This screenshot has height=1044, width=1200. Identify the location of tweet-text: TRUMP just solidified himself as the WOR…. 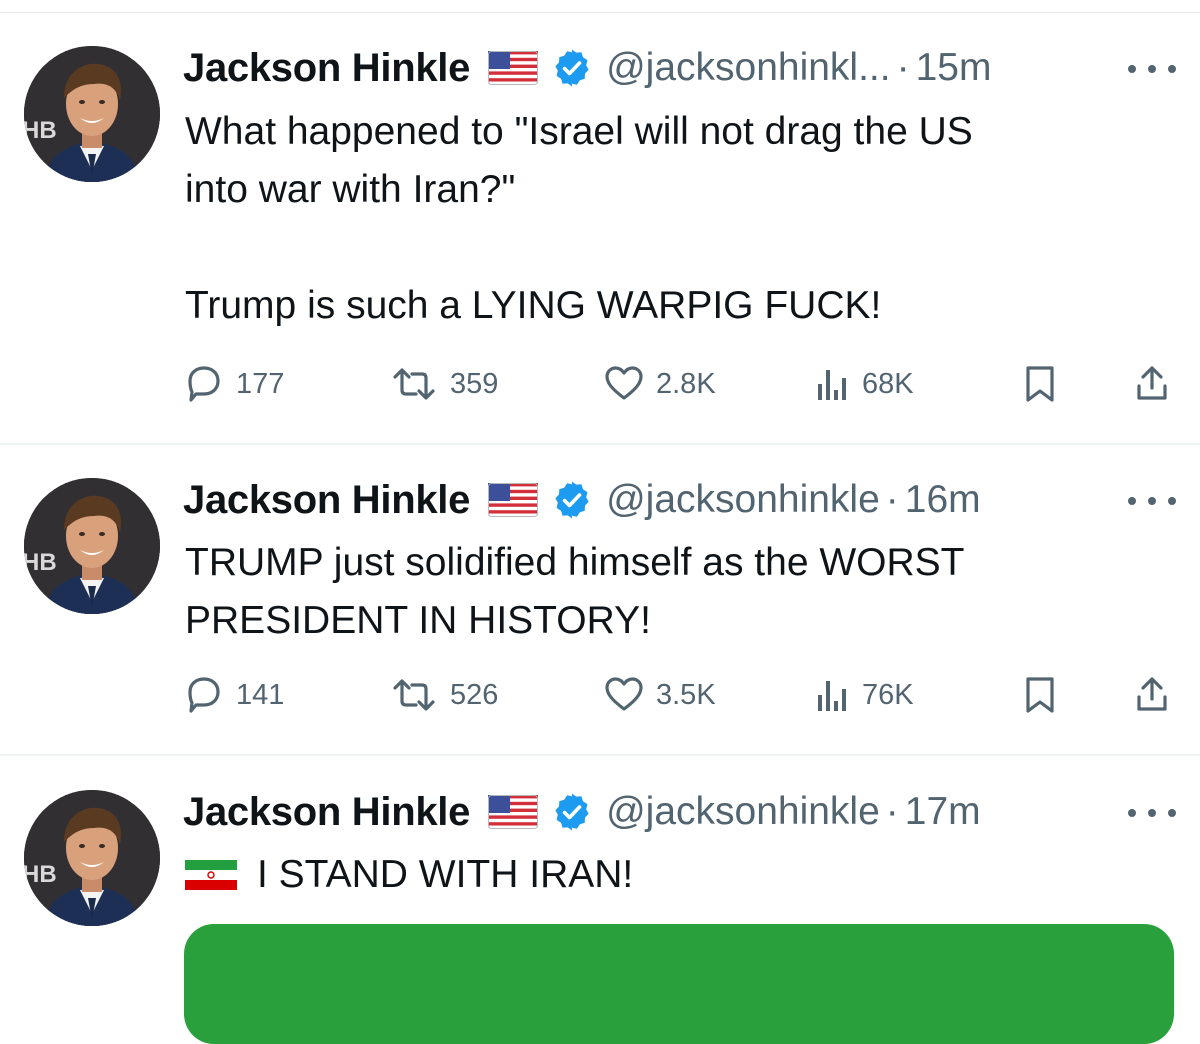
(680, 592).